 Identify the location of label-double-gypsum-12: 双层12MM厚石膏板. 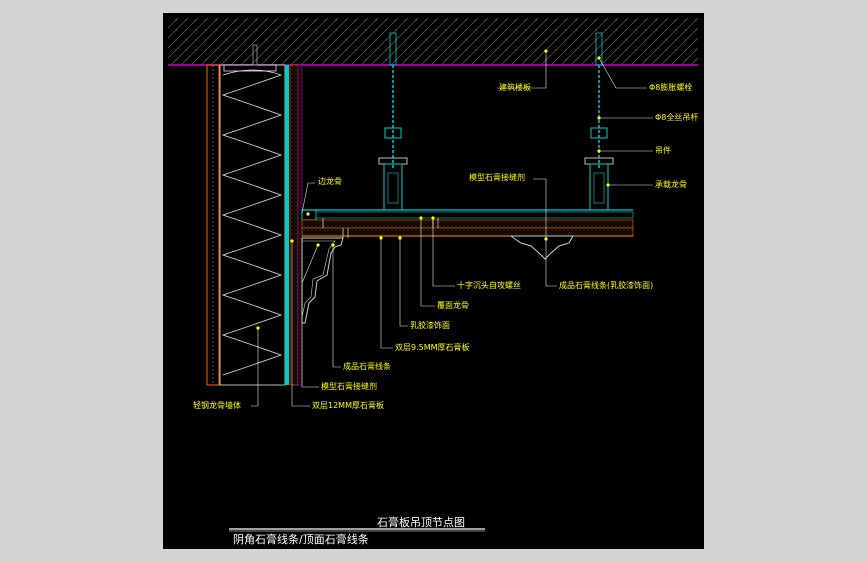
(348, 405).